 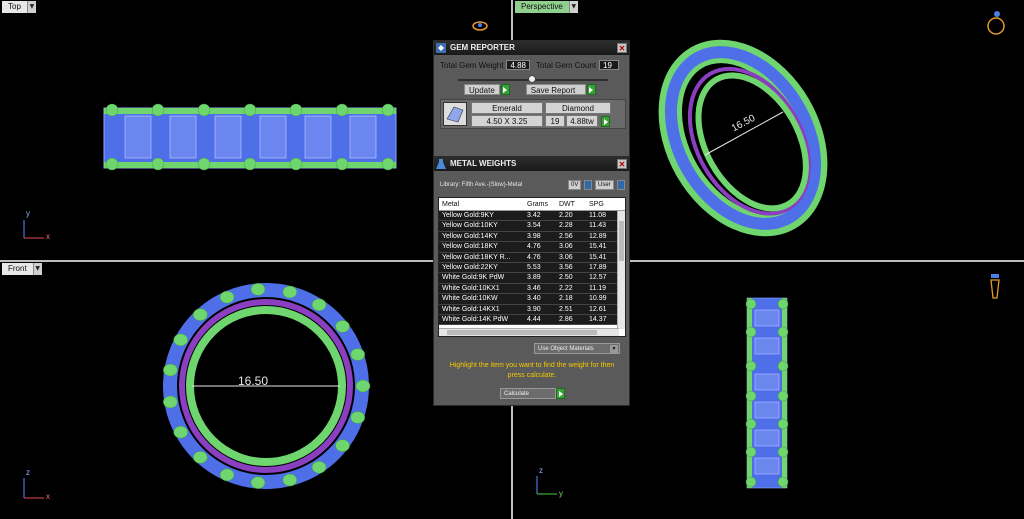 I want to click on toggle-0v, so click(x=588, y=185).